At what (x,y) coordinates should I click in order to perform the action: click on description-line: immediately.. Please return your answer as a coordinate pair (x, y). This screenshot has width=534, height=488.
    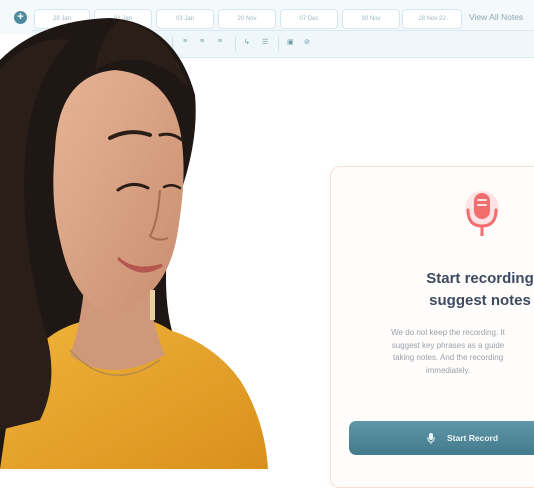
    Looking at the image, I should click on (448, 370).